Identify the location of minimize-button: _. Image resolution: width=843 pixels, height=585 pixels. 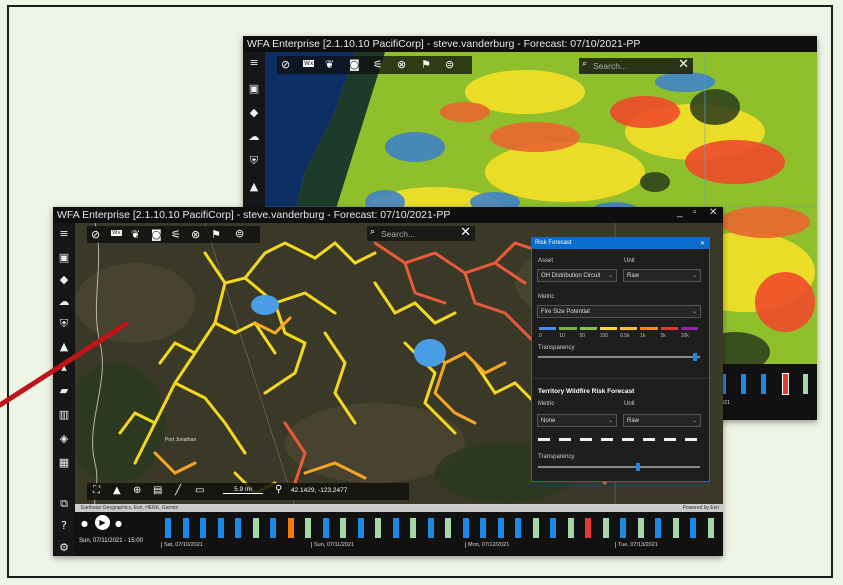
(680, 212).